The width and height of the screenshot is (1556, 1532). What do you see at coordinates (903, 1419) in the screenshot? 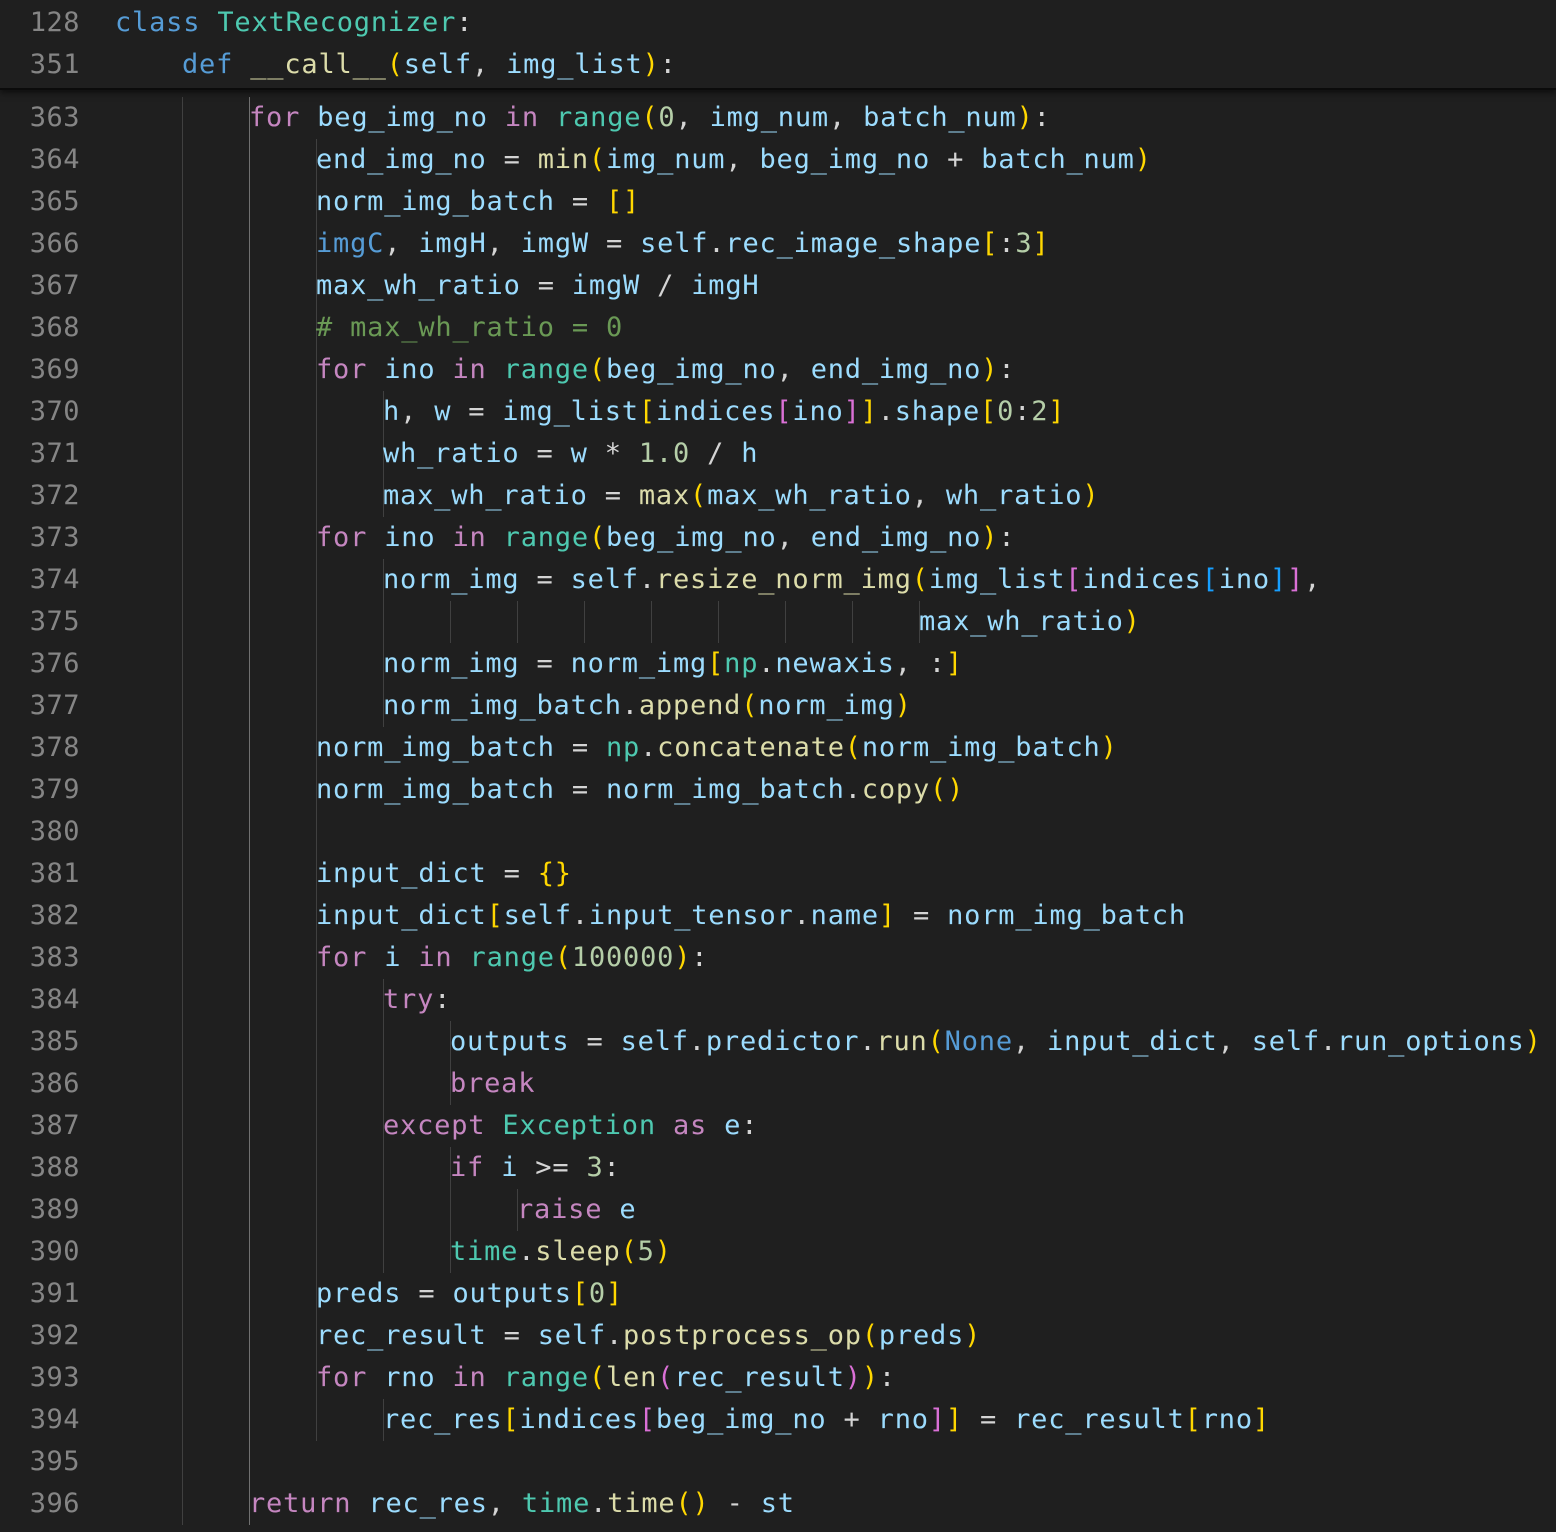
I see `code-token: rno` at bounding box center [903, 1419].